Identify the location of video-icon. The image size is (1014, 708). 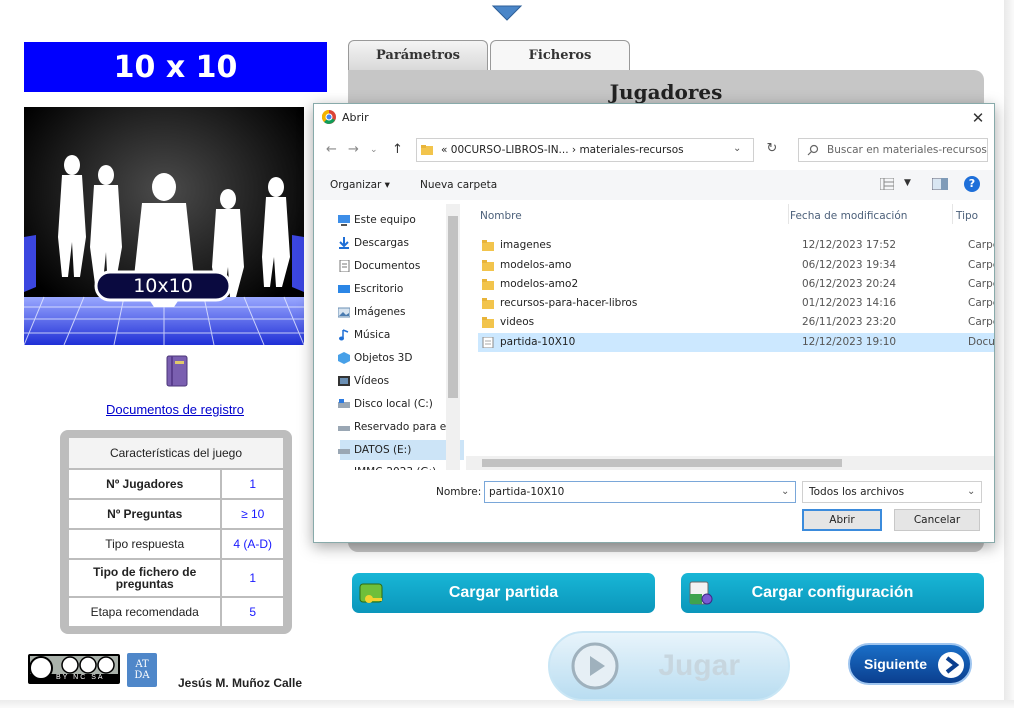
(344, 381).